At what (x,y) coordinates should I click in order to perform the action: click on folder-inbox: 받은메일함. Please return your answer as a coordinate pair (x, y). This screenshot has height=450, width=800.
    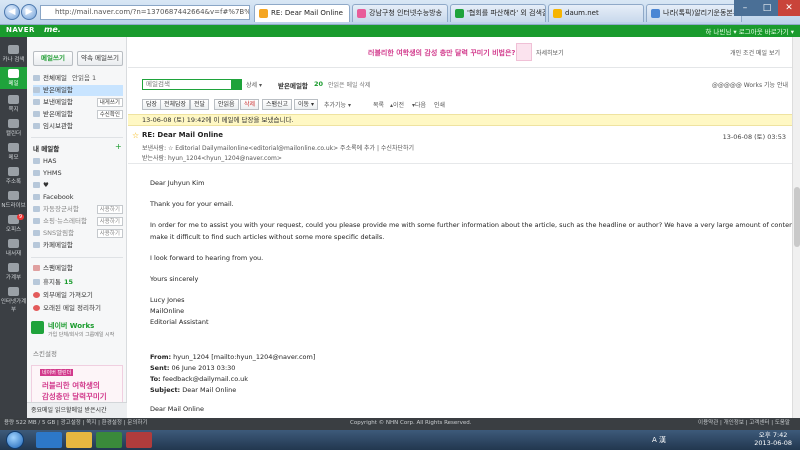
    Looking at the image, I should click on (78, 90).